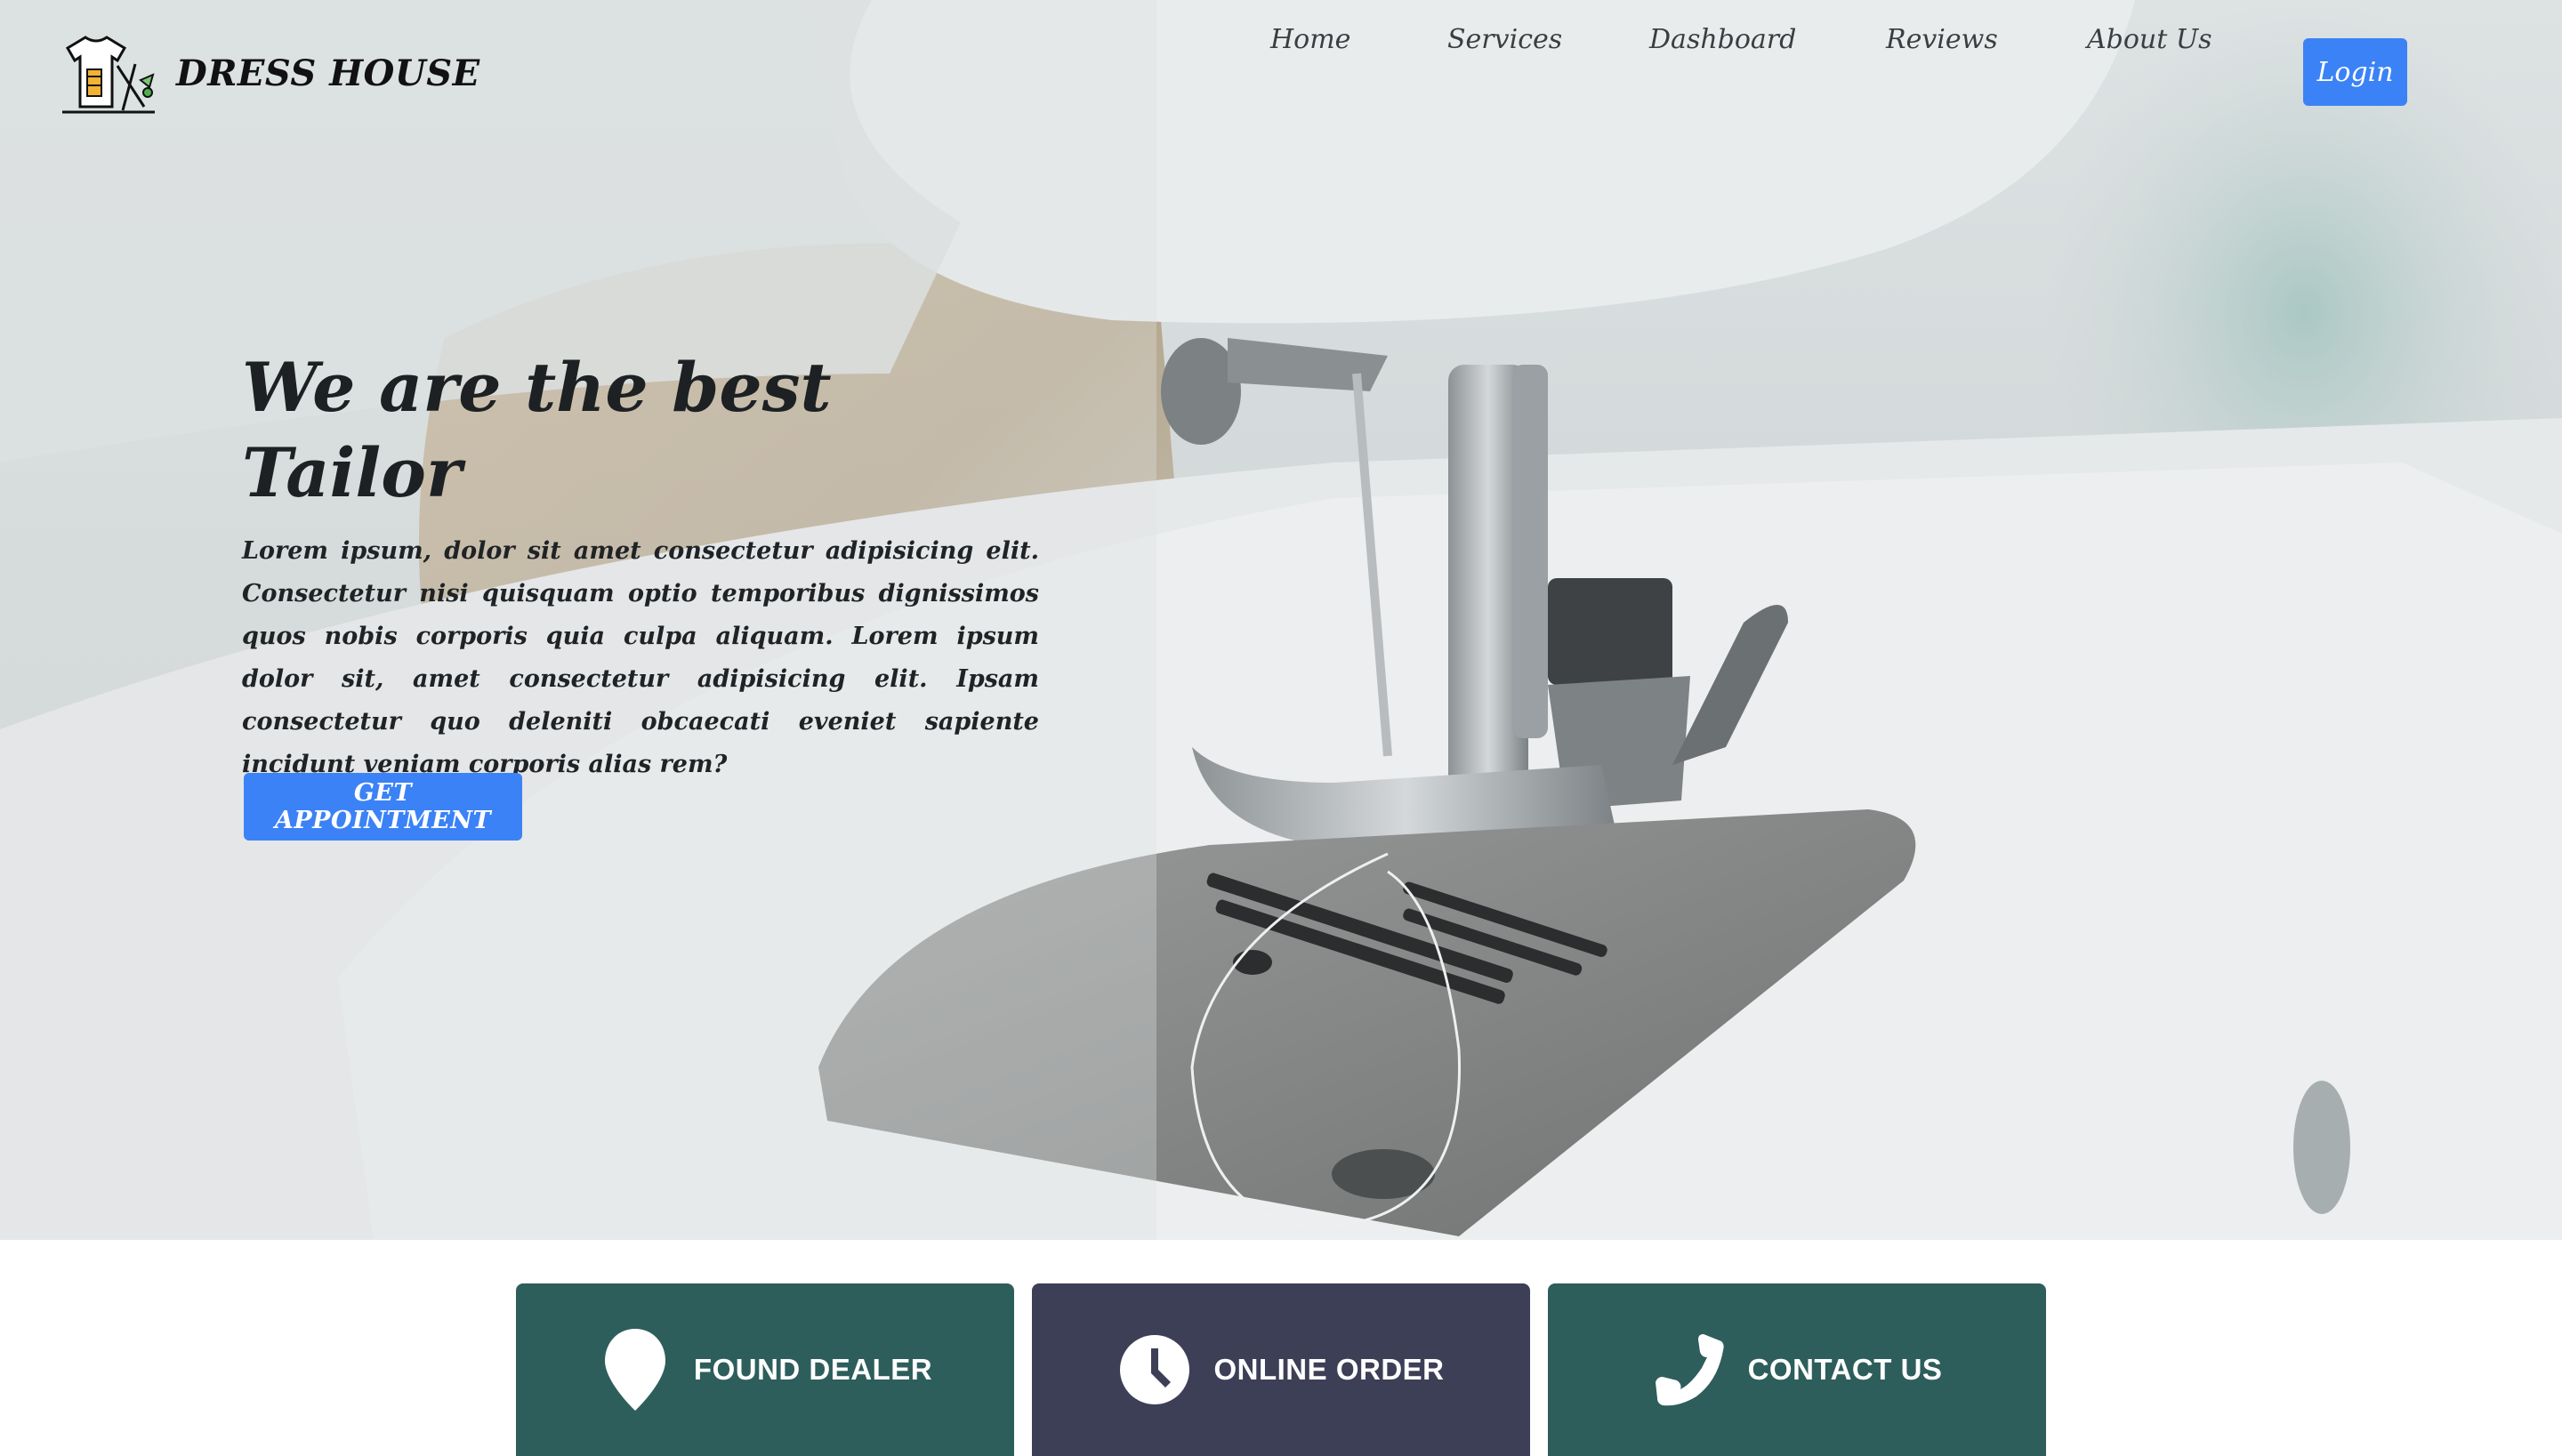 The image size is (2562, 1456). What do you see at coordinates (1942, 39) in the screenshot?
I see `nav-reviews: Reviews` at bounding box center [1942, 39].